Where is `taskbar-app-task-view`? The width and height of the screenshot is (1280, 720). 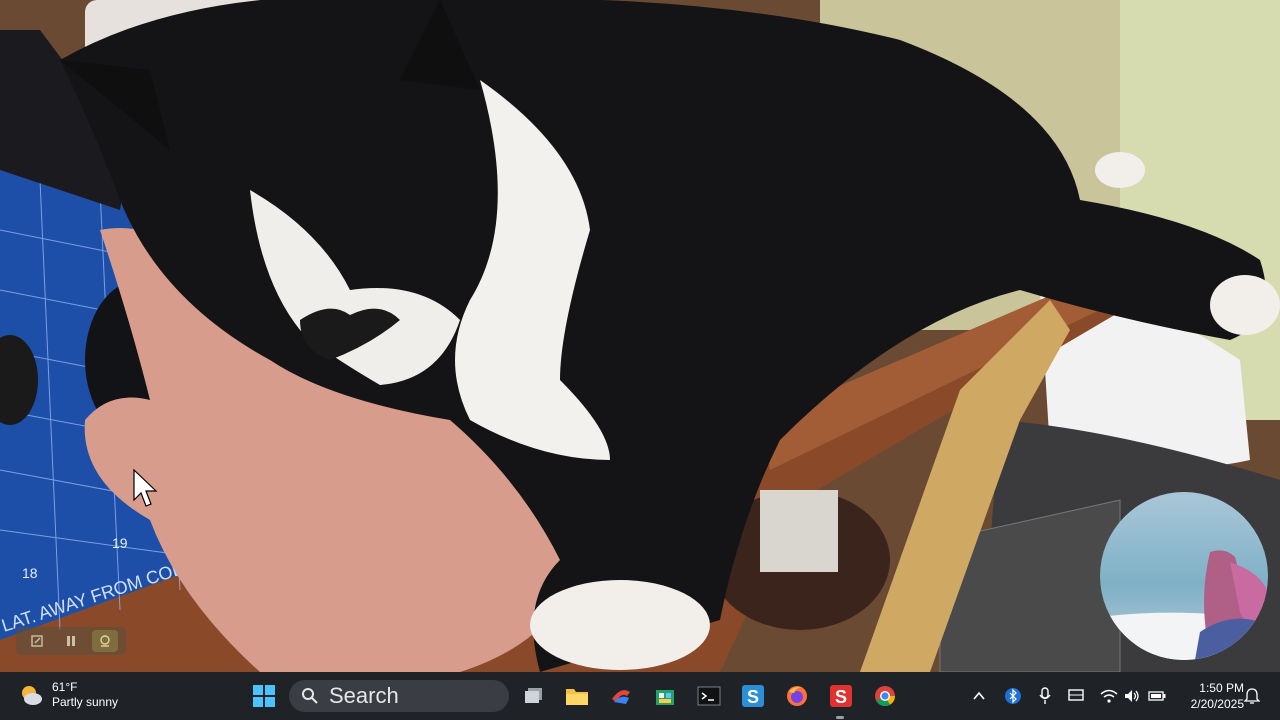 taskbar-app-task-view is located at coordinates (534, 696).